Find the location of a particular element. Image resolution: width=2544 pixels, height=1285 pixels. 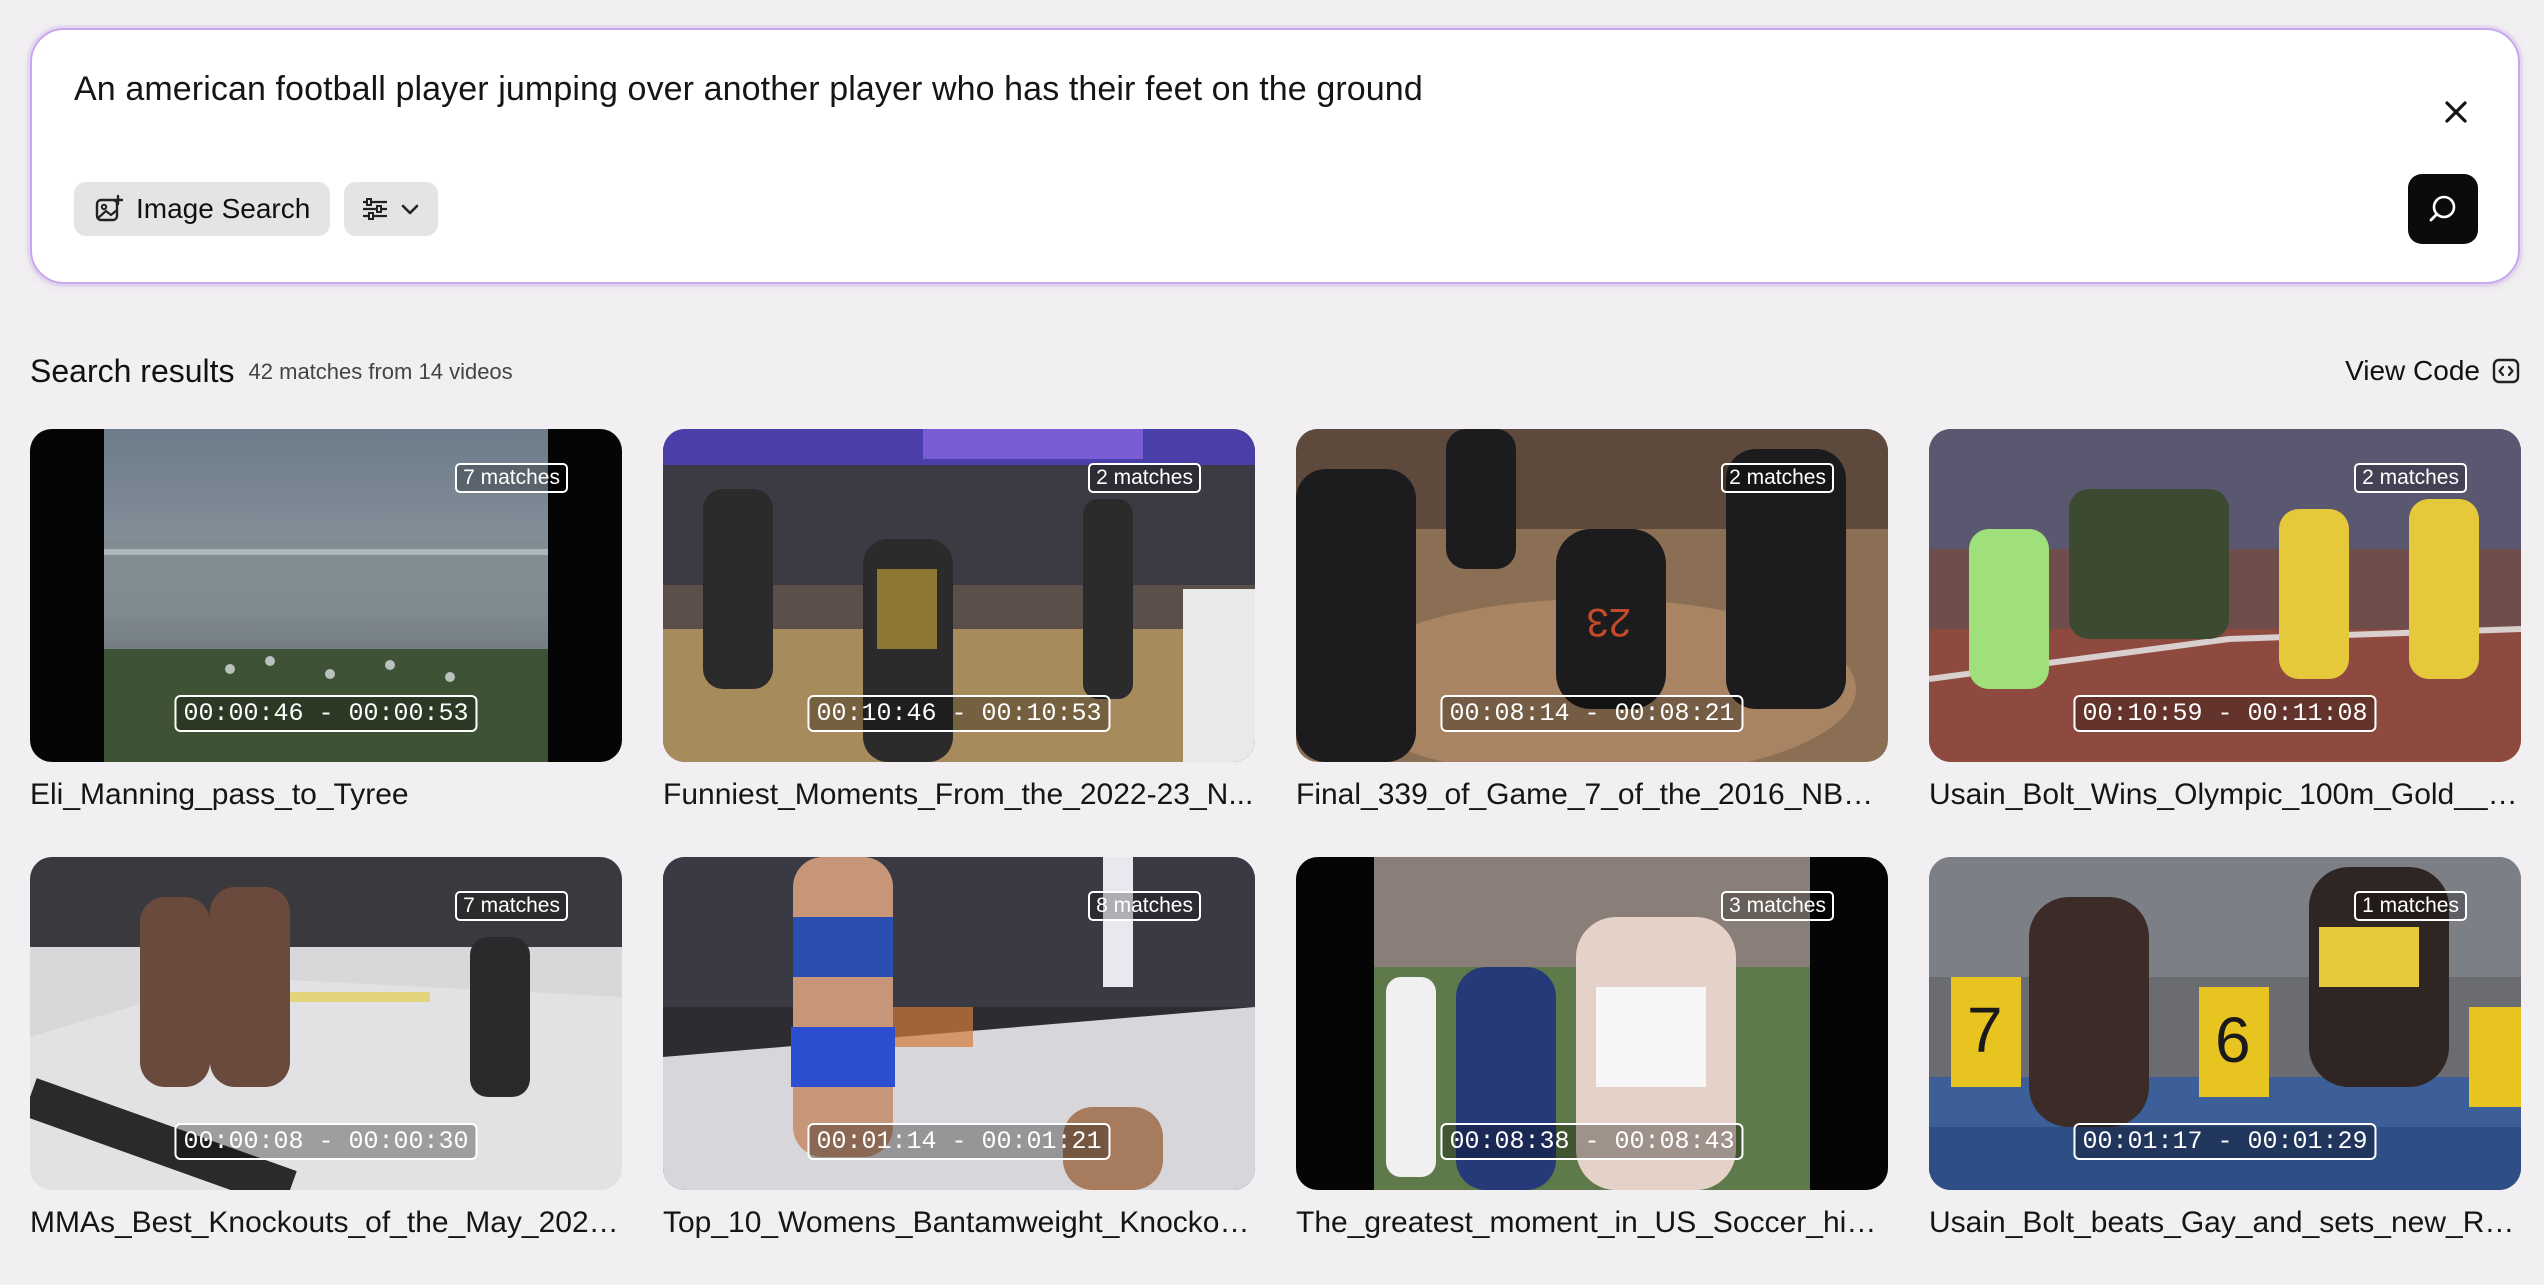

video-thumbnail: 2 matches 00:10:46 - 00:10:53 is located at coordinates (959, 595).